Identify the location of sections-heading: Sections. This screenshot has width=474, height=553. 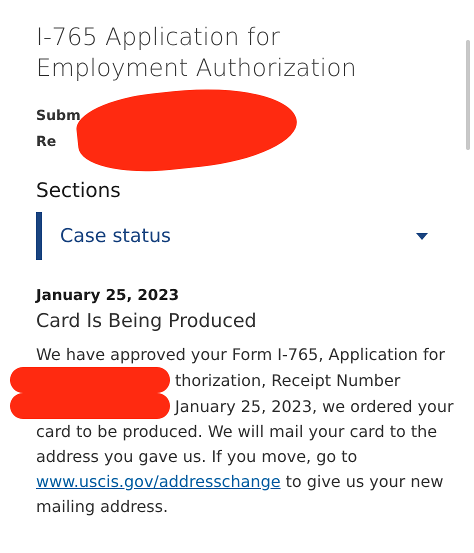
(79, 190).